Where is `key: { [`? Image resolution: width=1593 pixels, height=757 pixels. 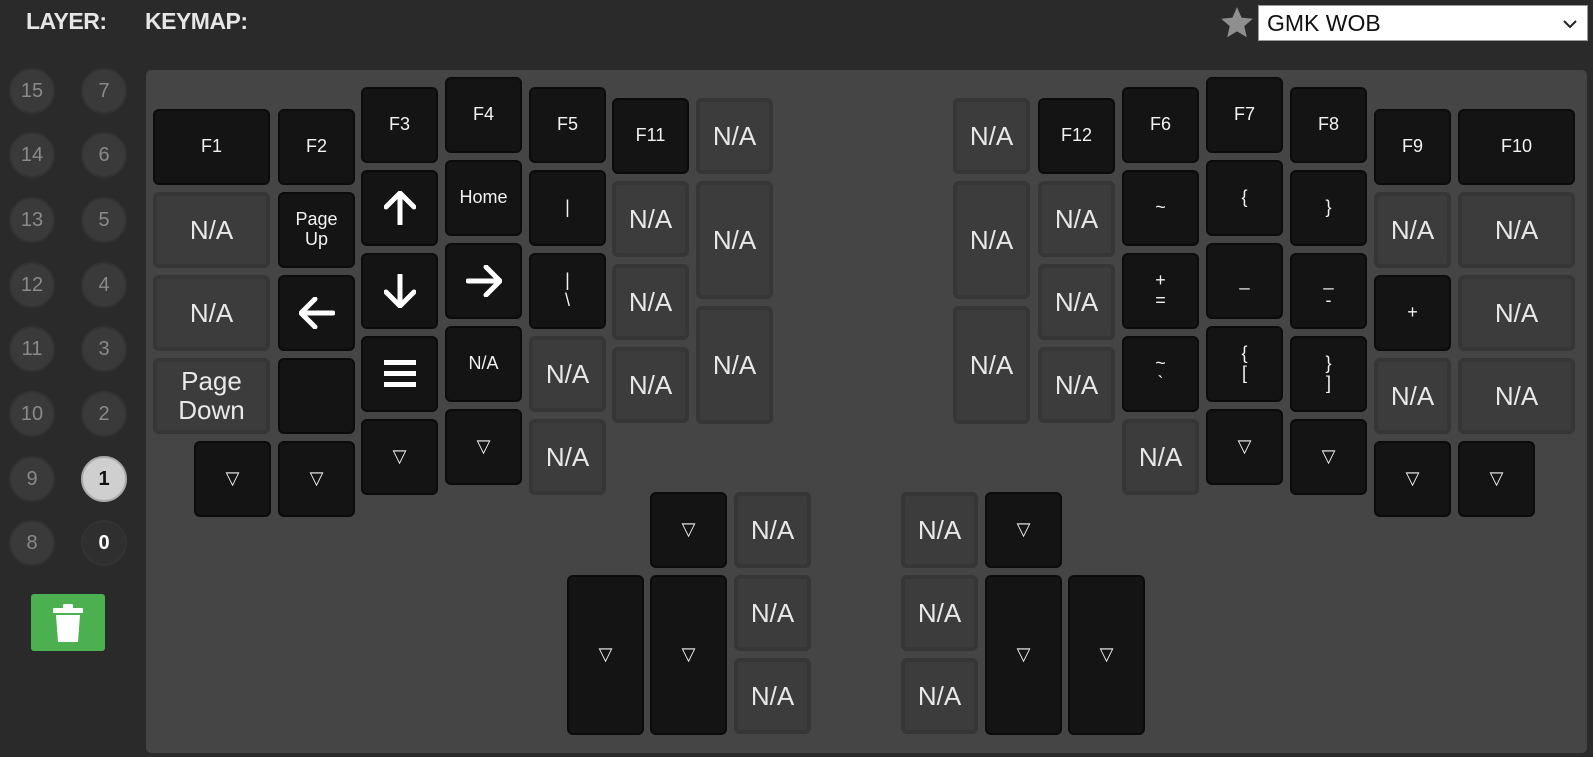
key: { [ is located at coordinates (1244, 364).